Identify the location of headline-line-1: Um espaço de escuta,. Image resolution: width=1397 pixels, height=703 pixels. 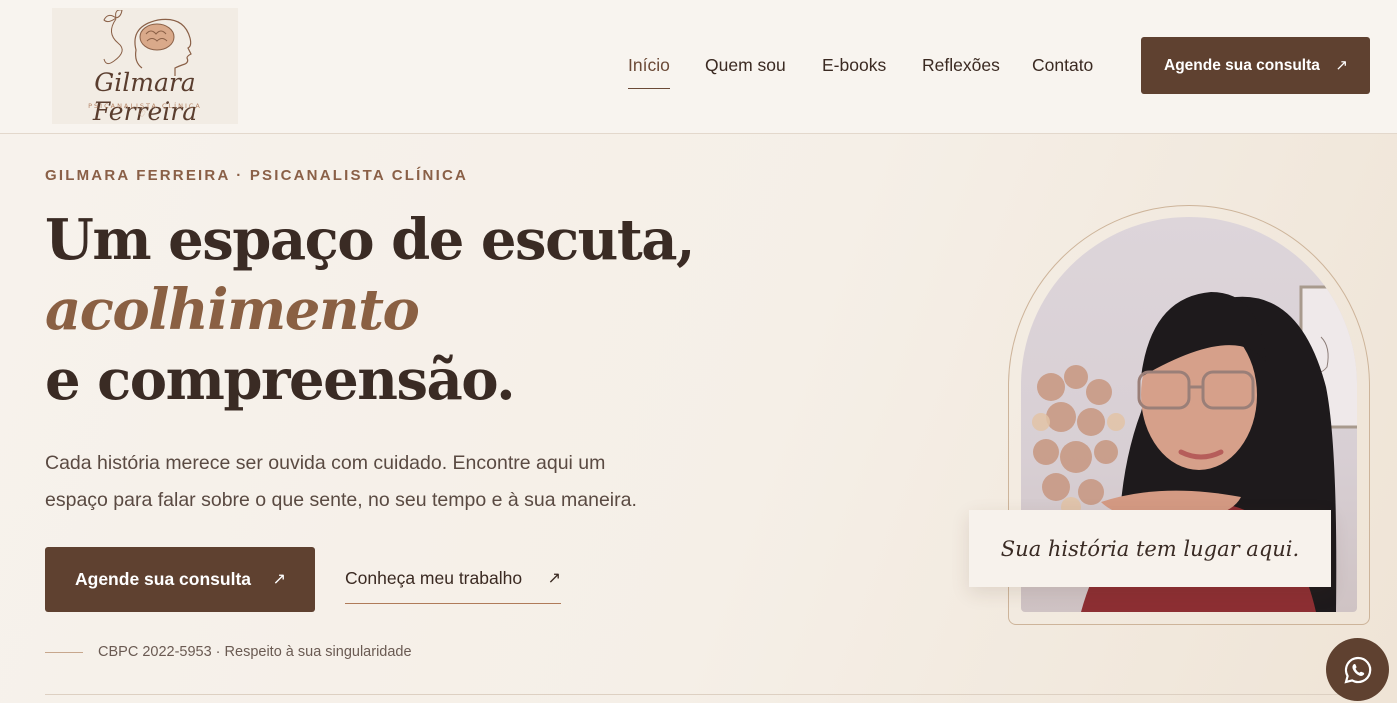
(370, 240).